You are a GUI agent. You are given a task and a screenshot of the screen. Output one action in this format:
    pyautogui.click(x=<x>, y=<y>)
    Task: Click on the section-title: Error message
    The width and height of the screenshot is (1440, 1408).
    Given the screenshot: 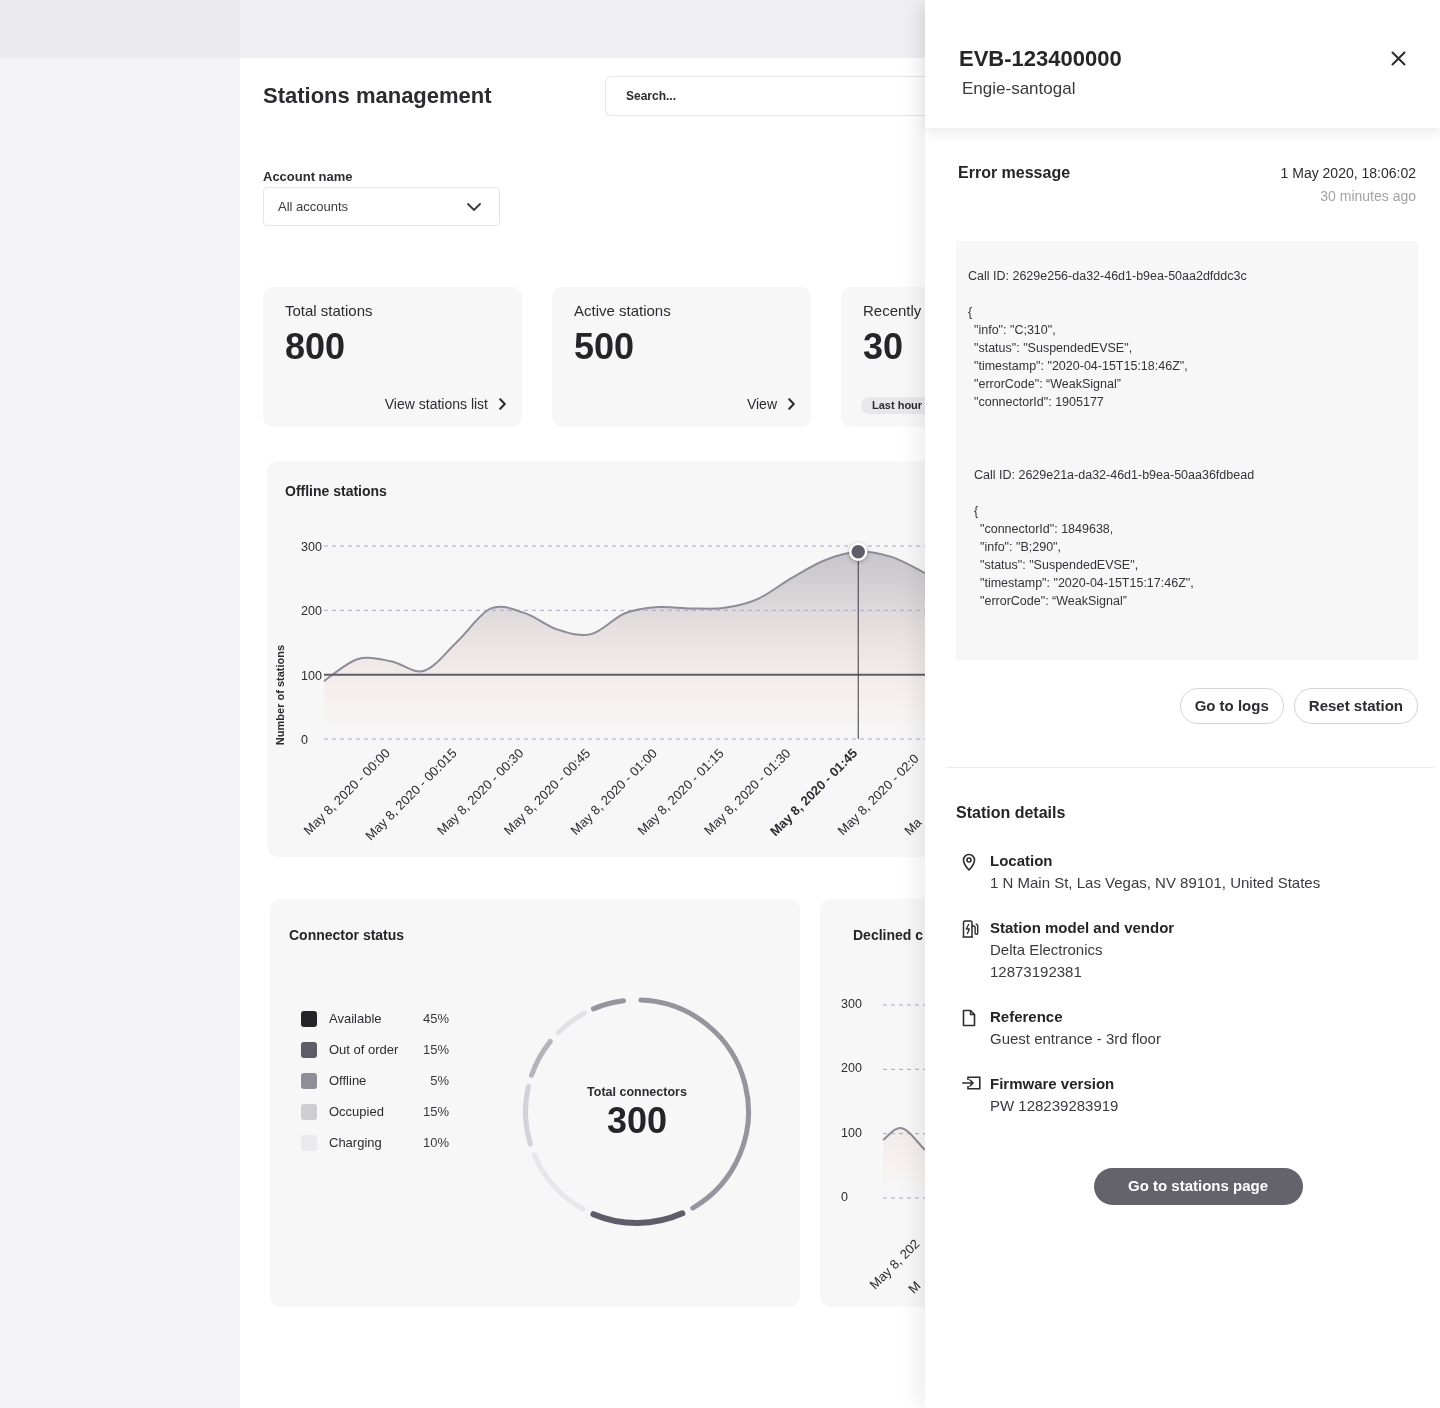 What is the action you would take?
    pyautogui.click(x=1014, y=173)
    